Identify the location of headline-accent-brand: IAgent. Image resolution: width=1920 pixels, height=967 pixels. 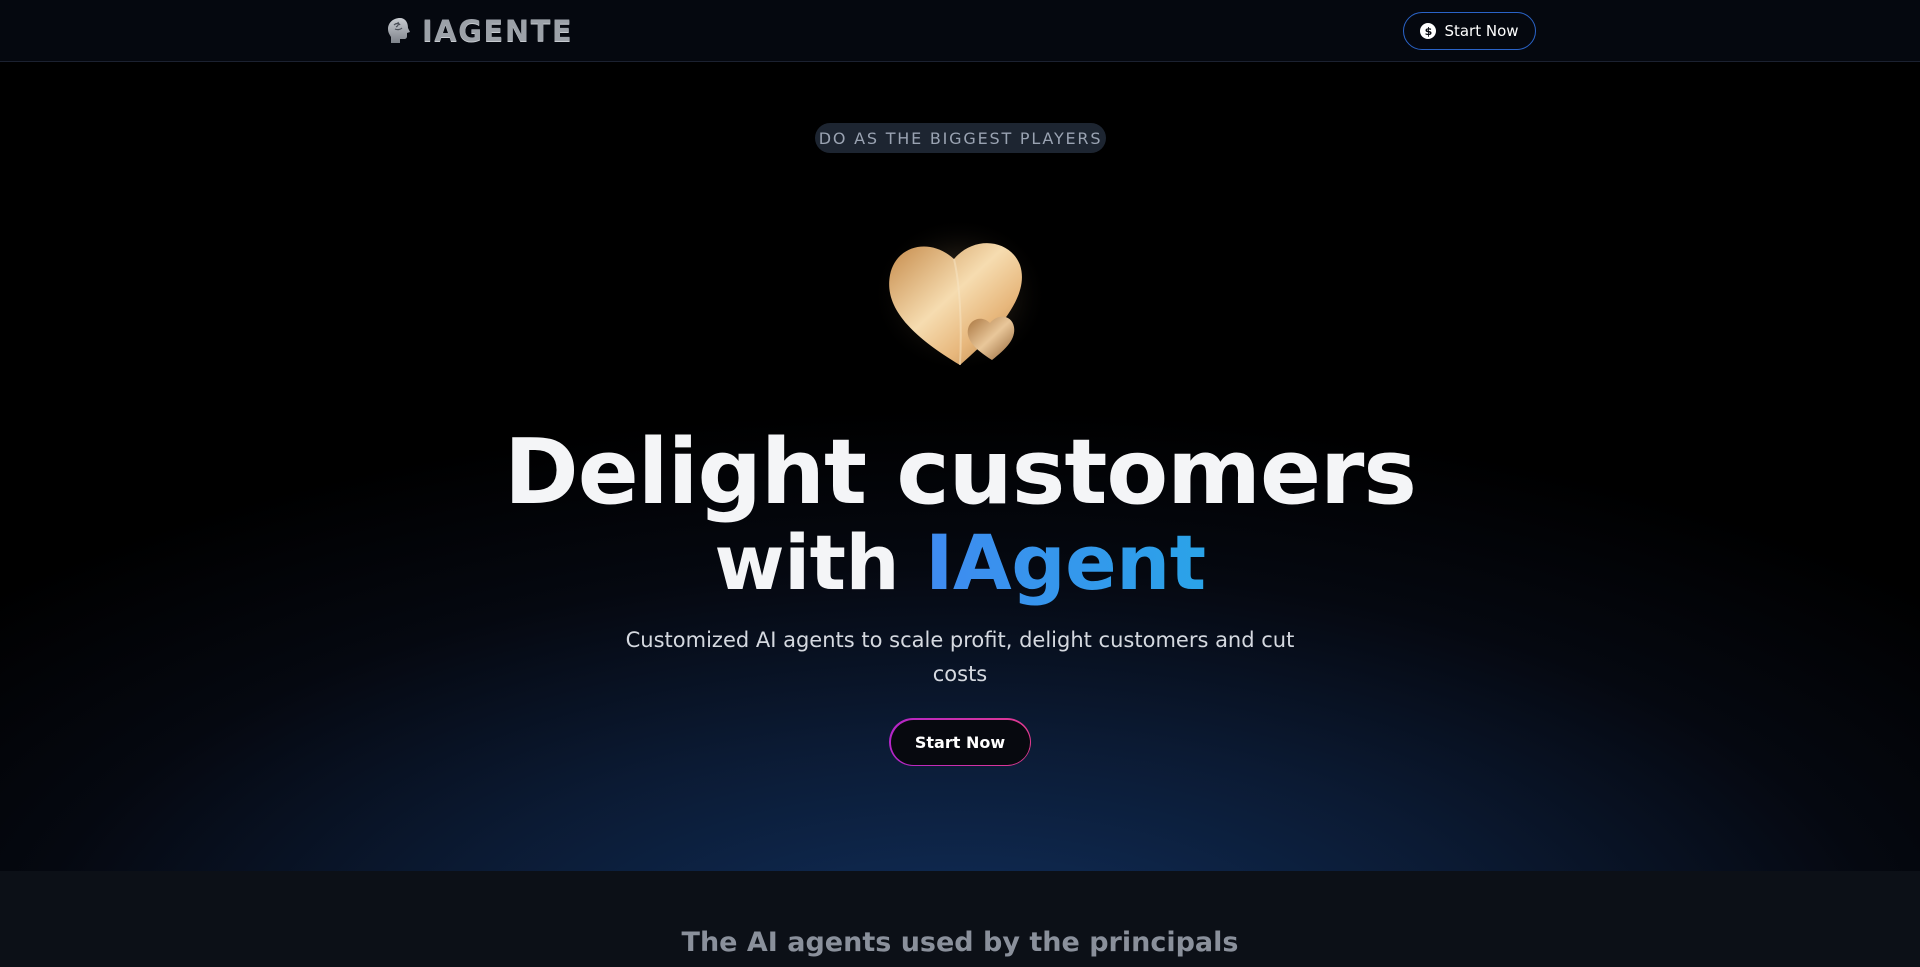
(1065, 562).